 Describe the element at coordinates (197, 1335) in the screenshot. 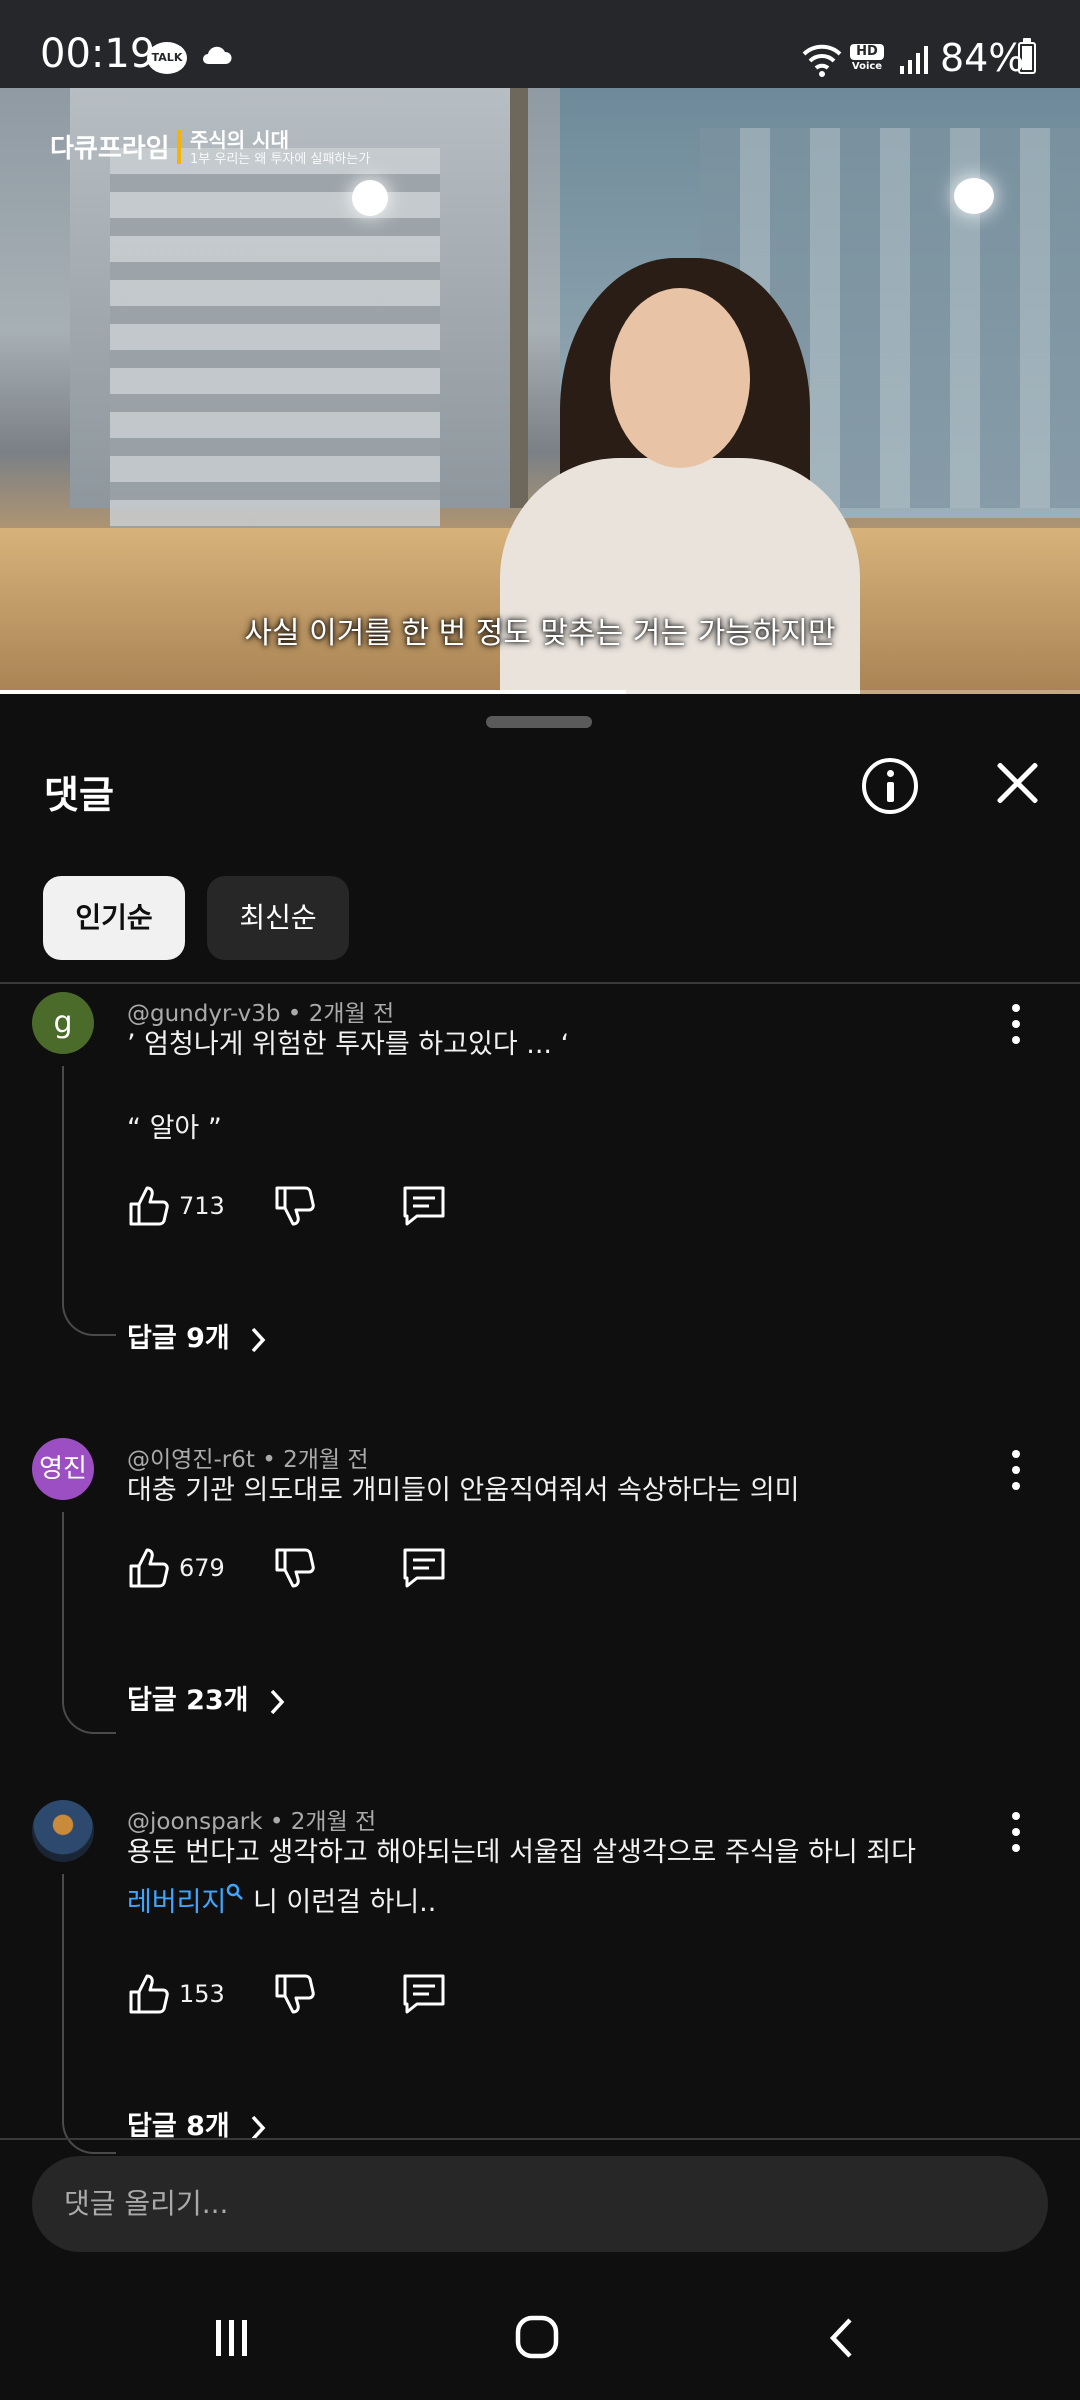

I see `view-replies-button: 답글 9개` at that location.